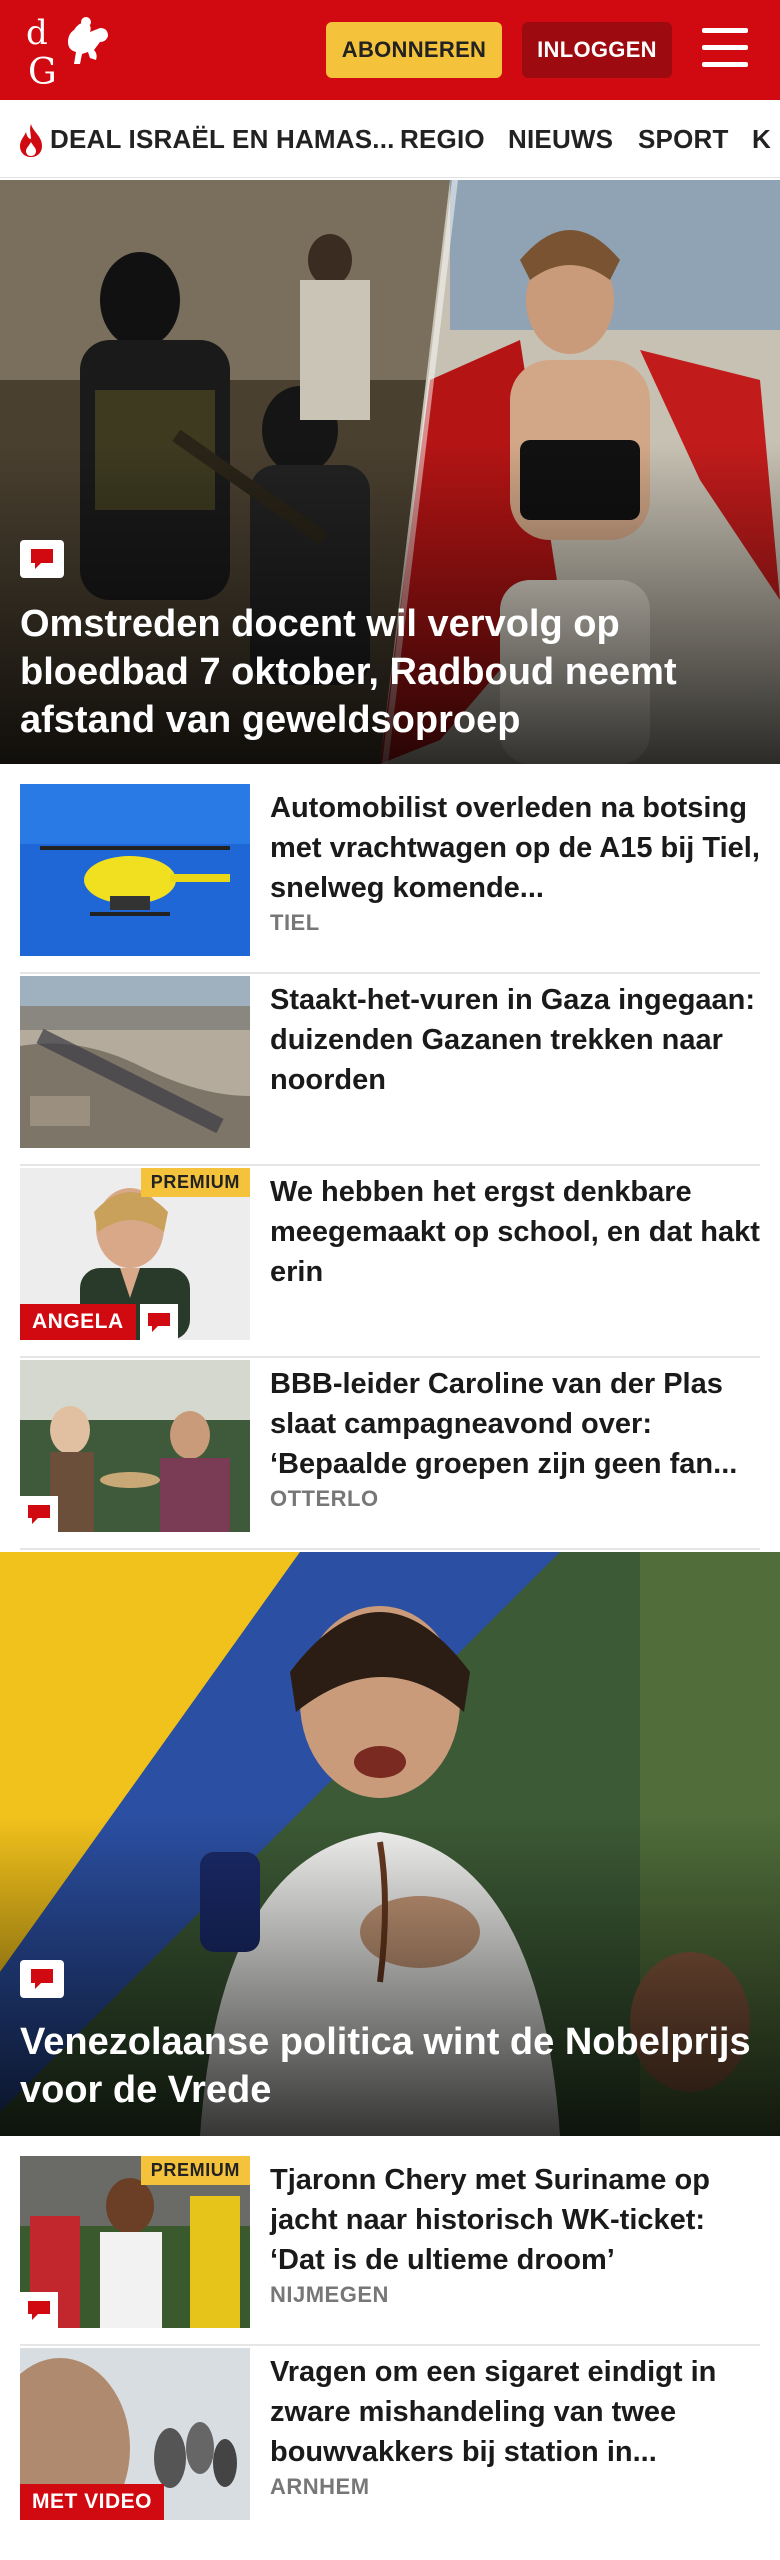 The image size is (780, 2560). Describe the element at coordinates (31, 140) in the screenshot. I see `flame-icon` at that location.